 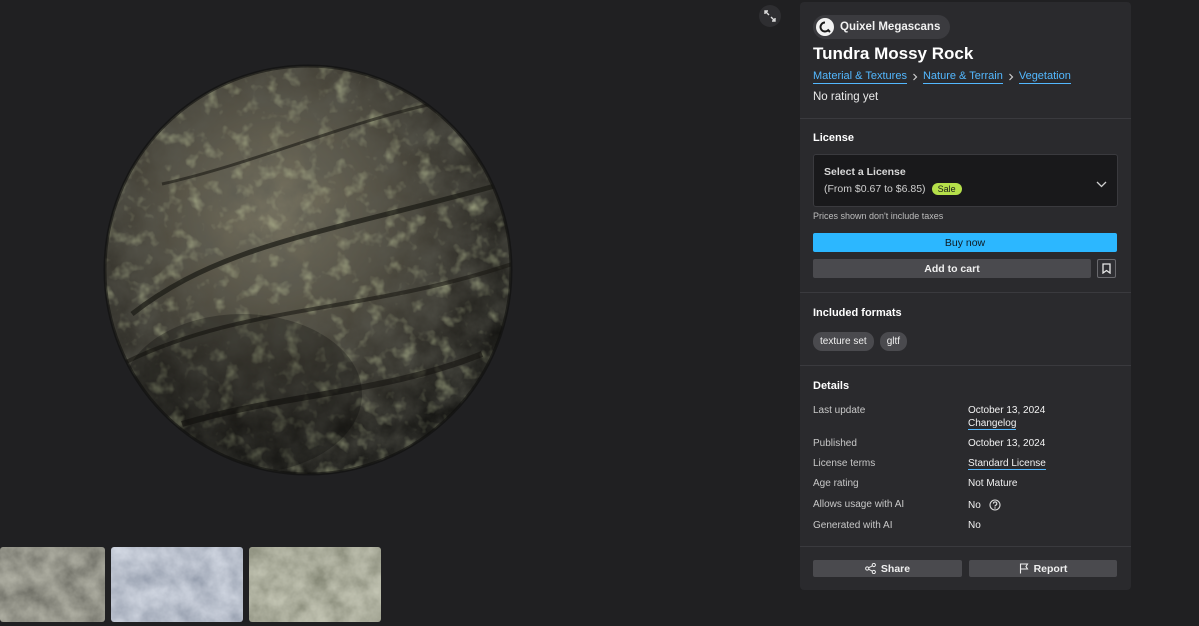 What do you see at coordinates (853, 525) in the screenshot?
I see `detail-label: Generated with AI` at bounding box center [853, 525].